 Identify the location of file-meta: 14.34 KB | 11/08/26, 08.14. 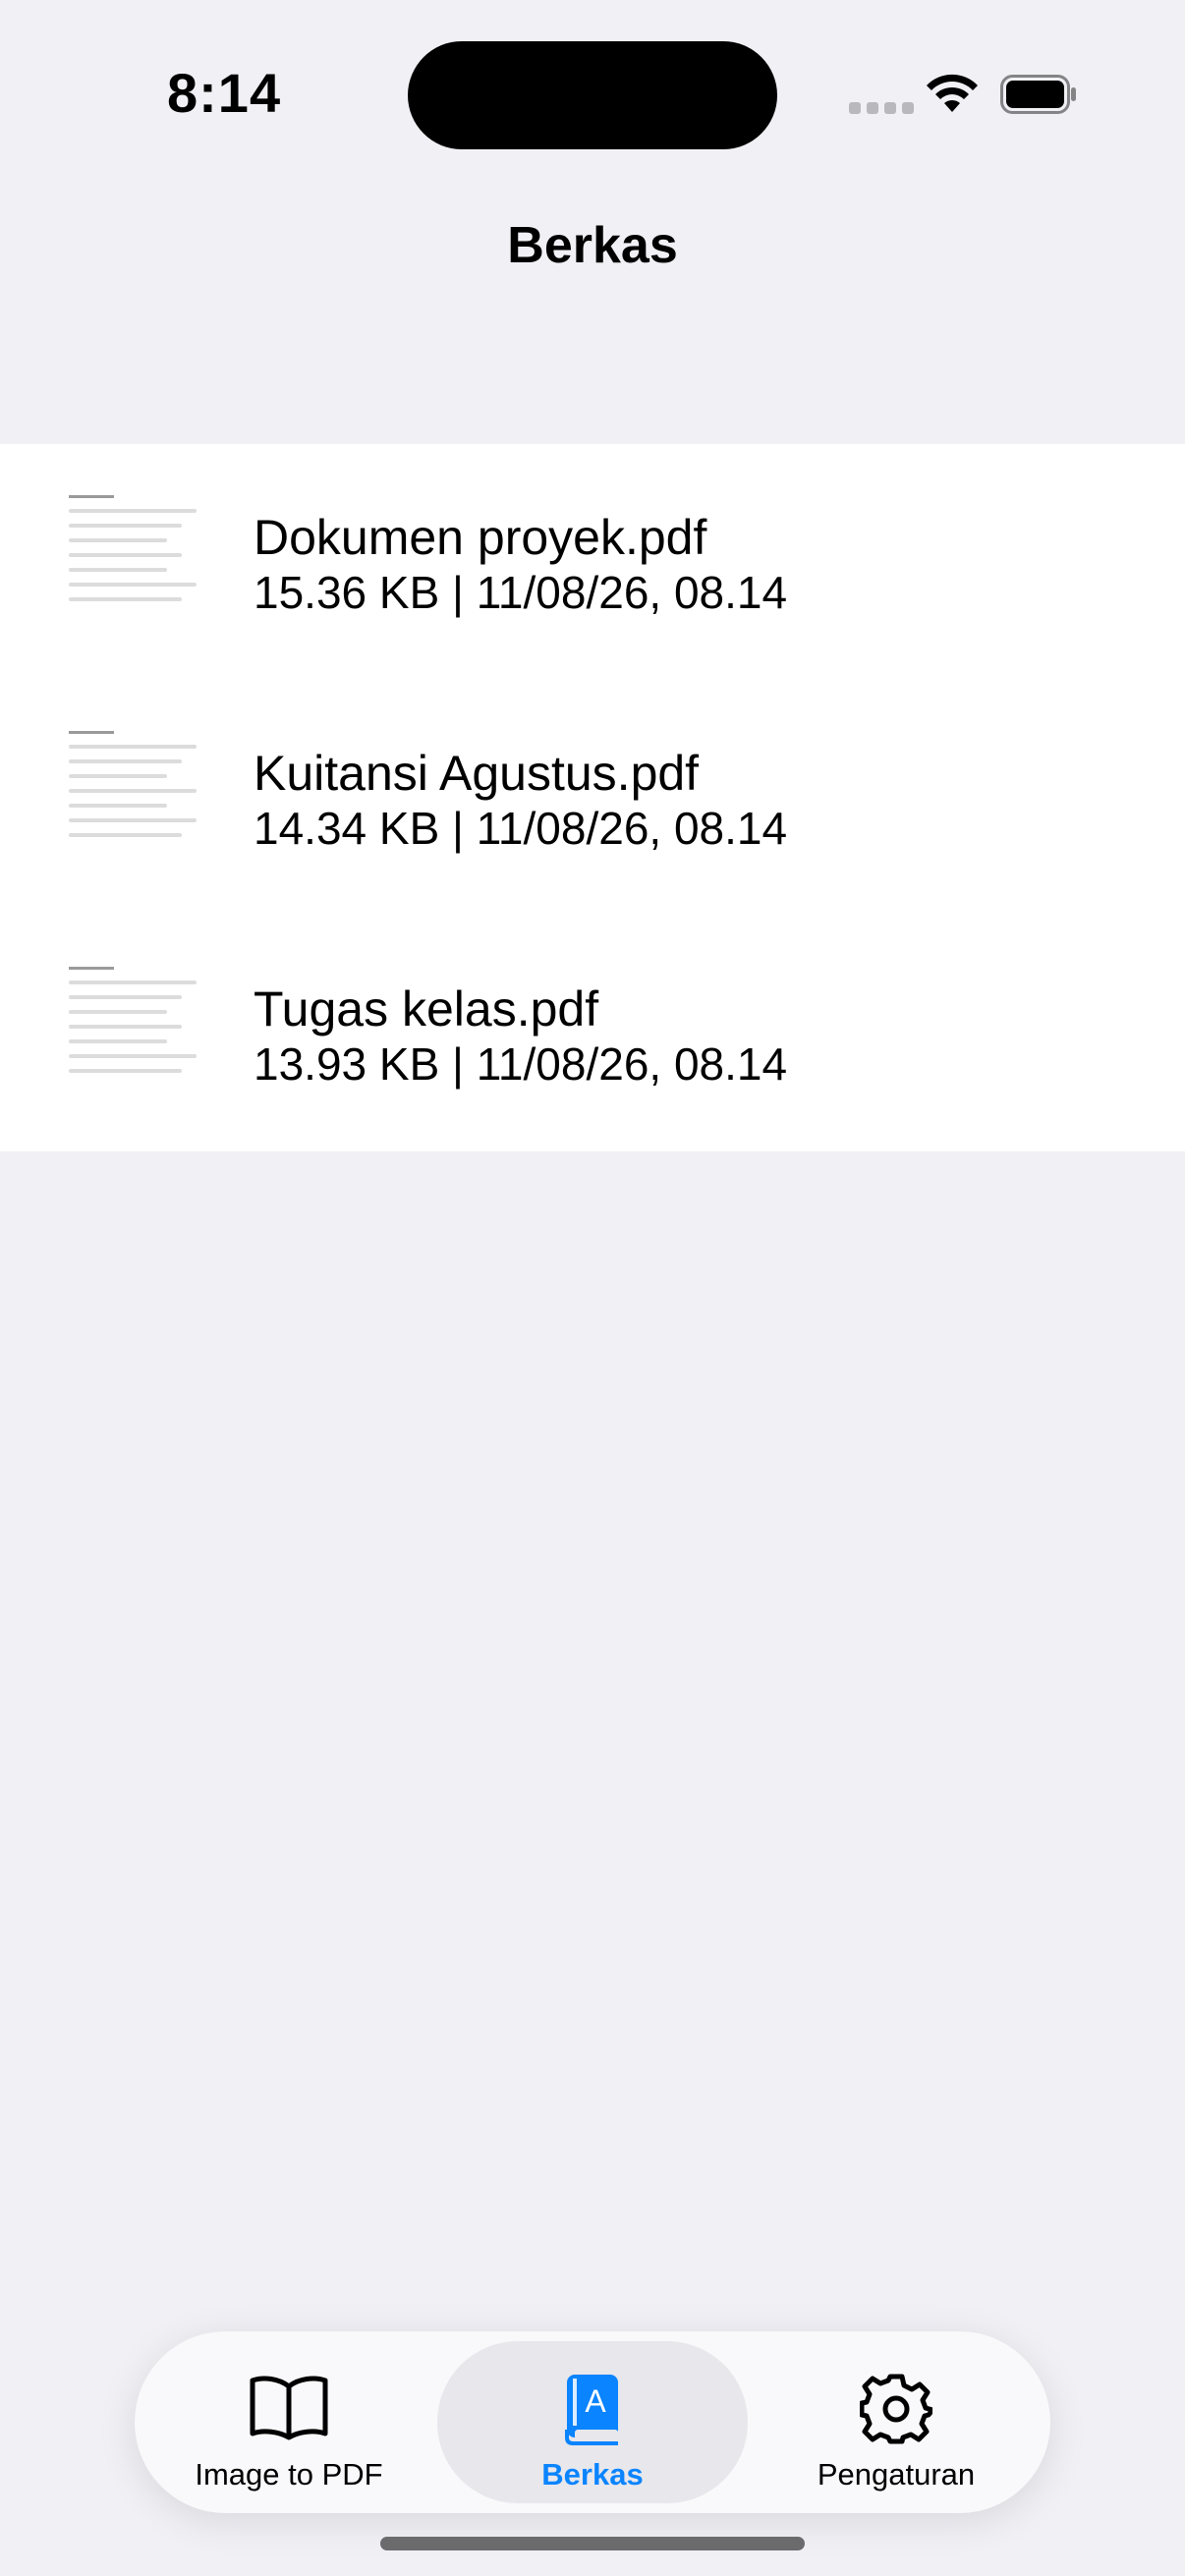
(521, 828).